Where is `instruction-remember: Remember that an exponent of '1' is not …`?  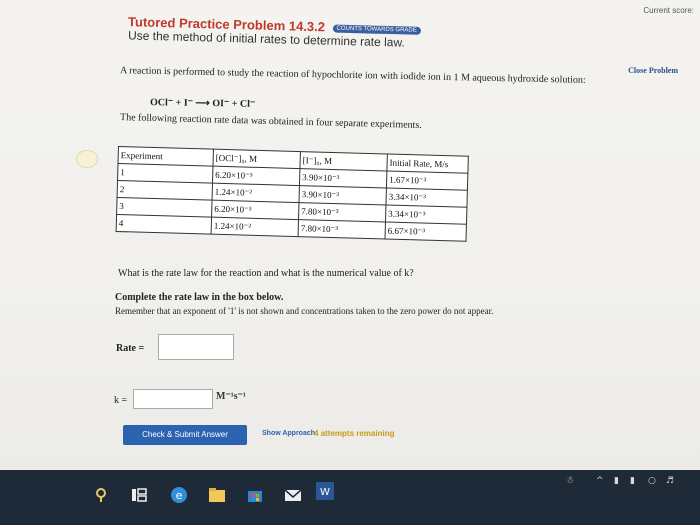
instruction-remember: Remember that an exponent of '1' is not … is located at coordinates (304, 311).